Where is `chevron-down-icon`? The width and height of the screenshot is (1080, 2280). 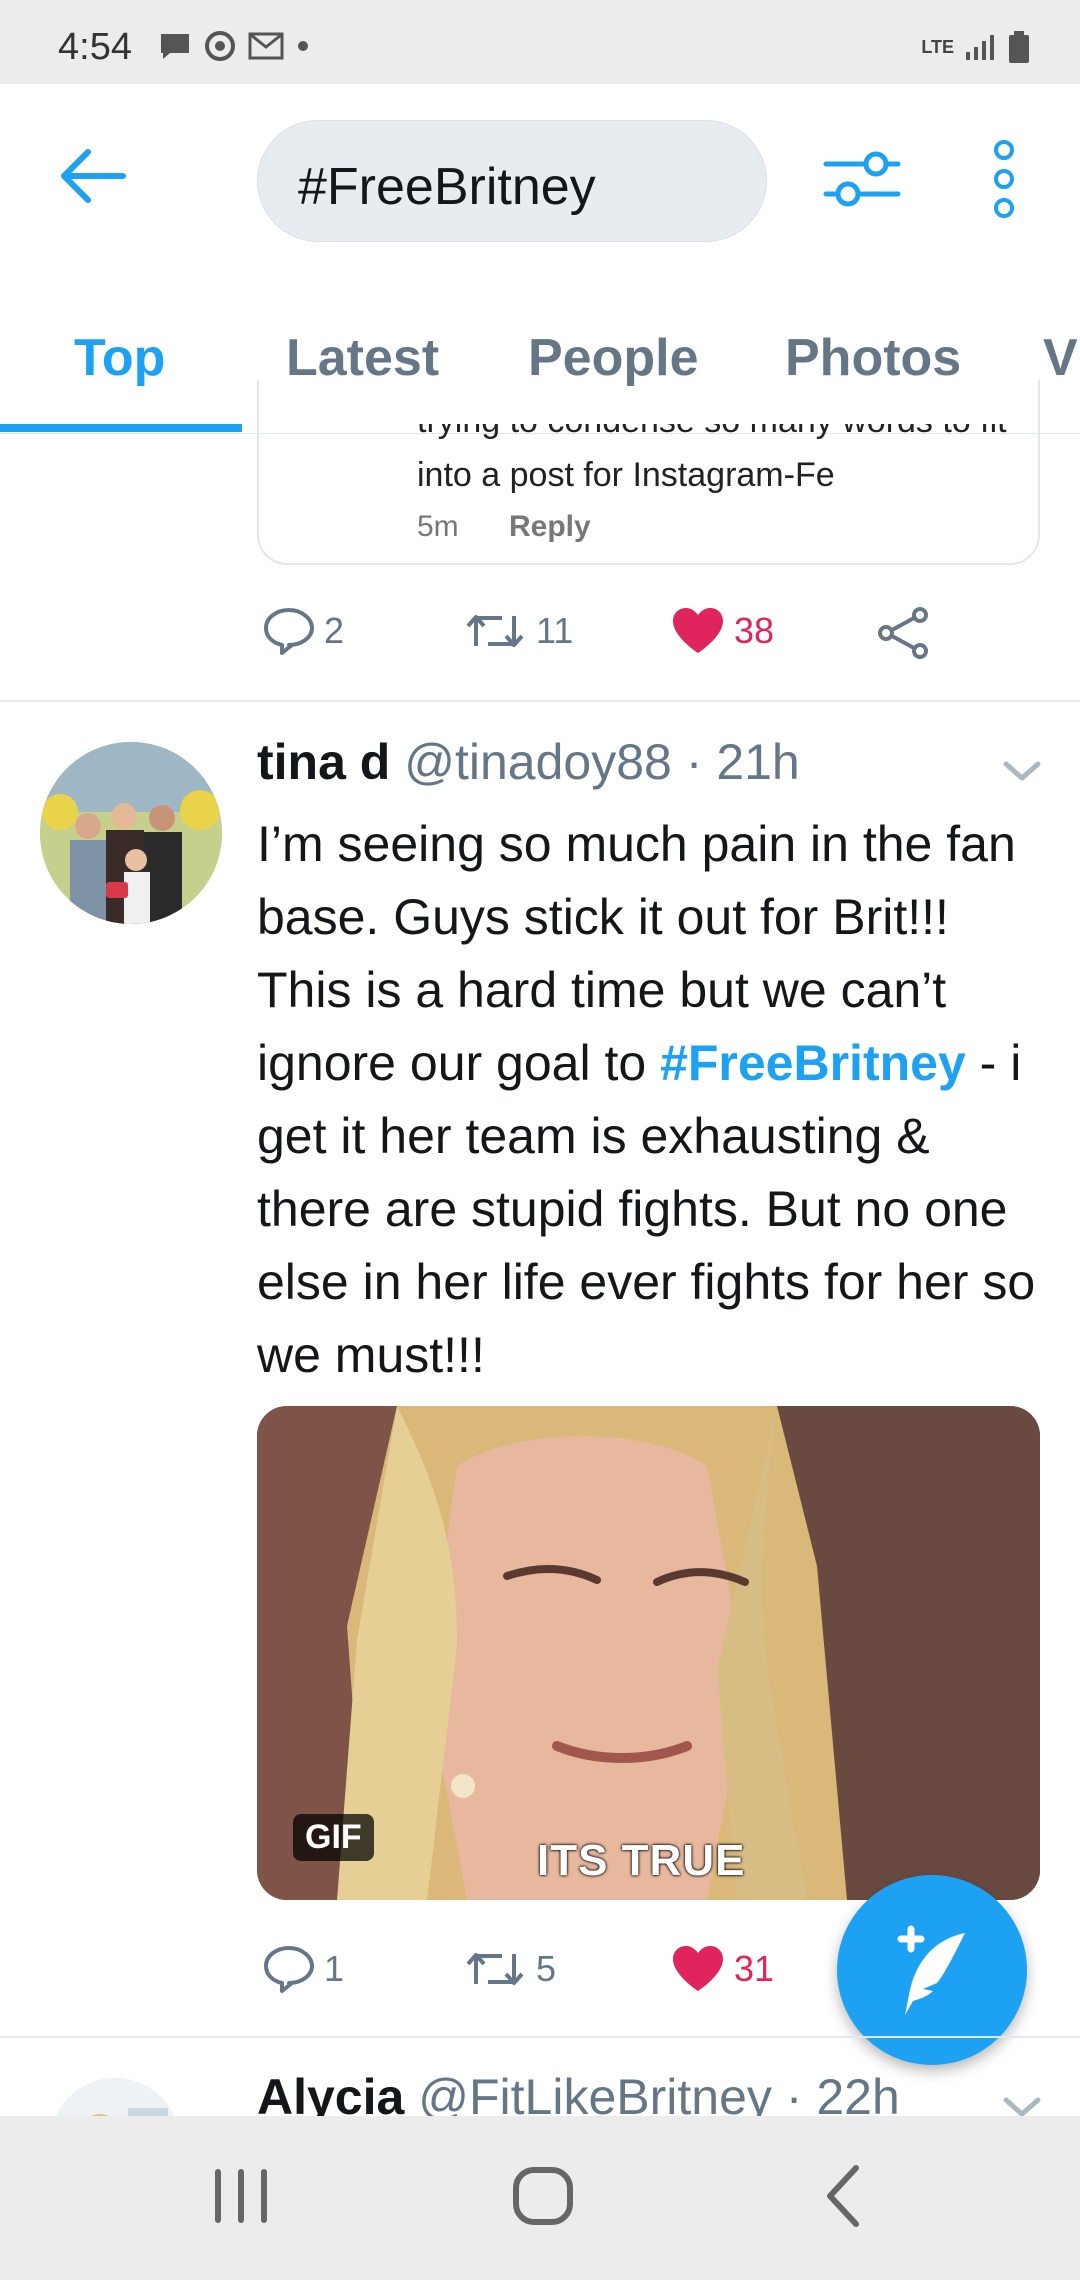 chevron-down-icon is located at coordinates (1022, 771).